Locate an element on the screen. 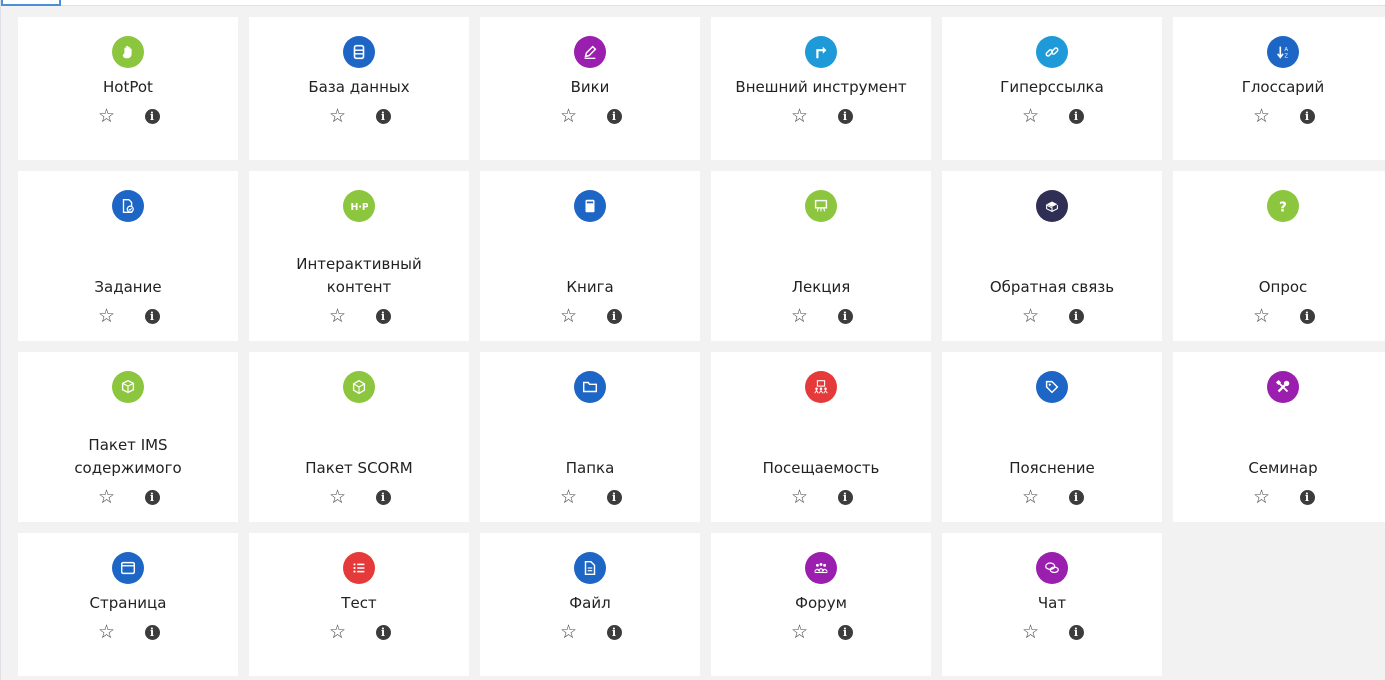 This screenshot has height=680, width=1385. module-tile: A Z Глоссарий ☆ i is located at coordinates (1279, 88).